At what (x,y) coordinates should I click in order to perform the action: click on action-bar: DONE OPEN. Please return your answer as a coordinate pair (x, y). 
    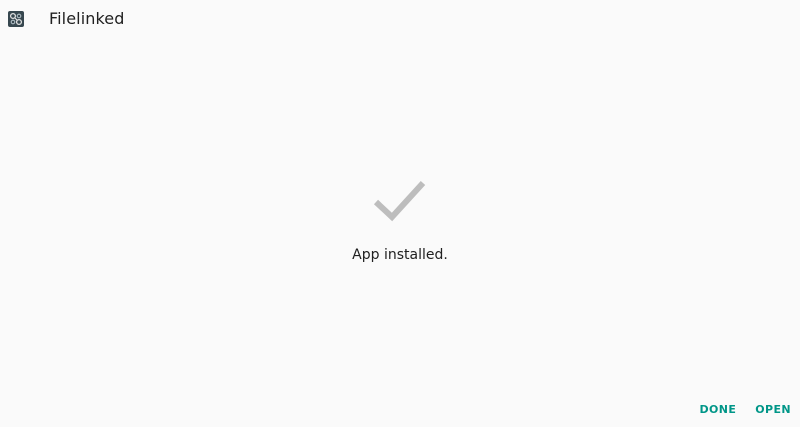
    Looking at the image, I should click on (745, 410).